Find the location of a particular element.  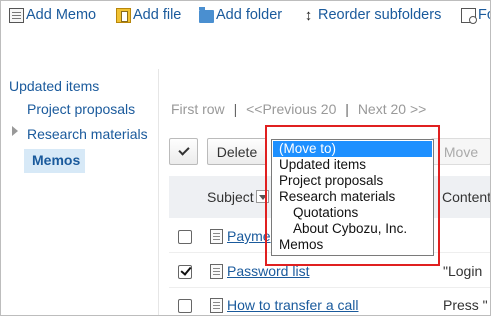

next-page-link: Next 20 >> is located at coordinates (392, 109).